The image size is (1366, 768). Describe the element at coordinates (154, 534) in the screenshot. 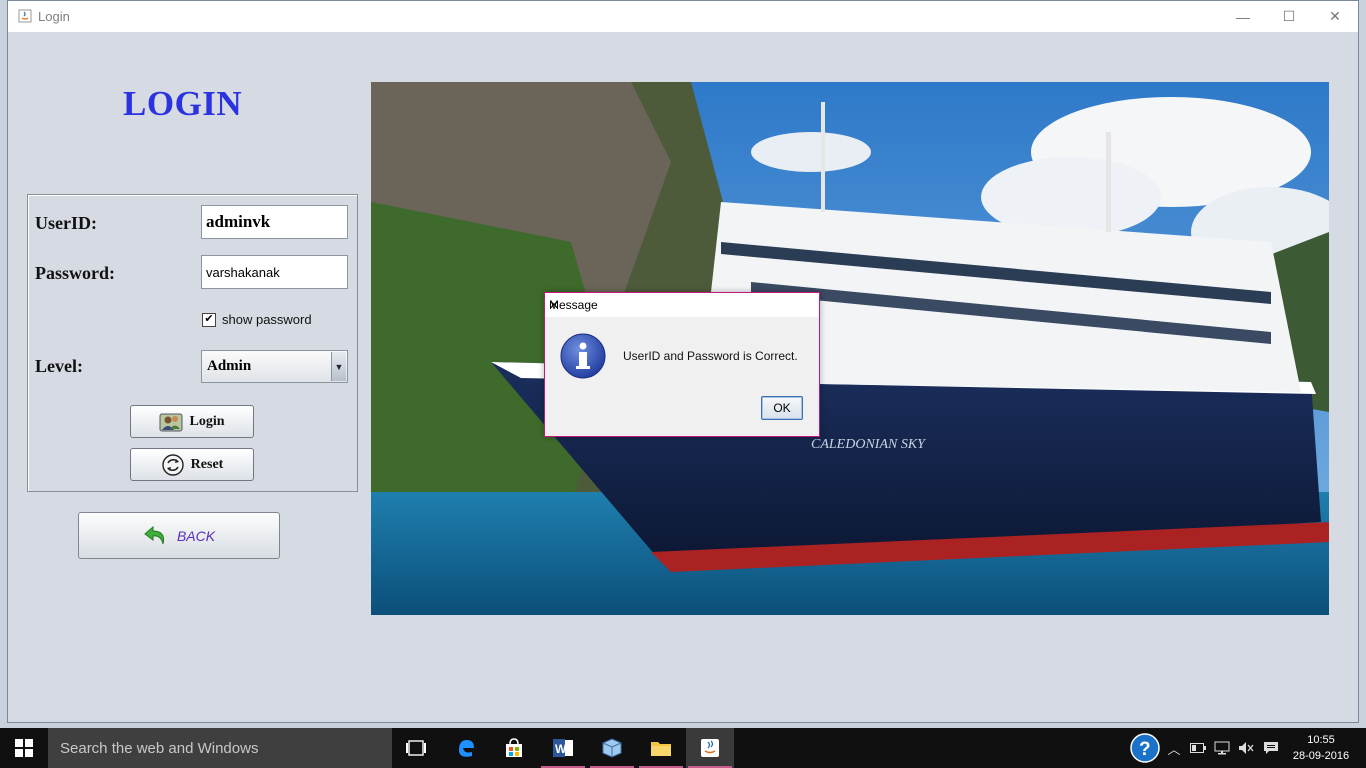

I see `back-arrow-icon` at that location.